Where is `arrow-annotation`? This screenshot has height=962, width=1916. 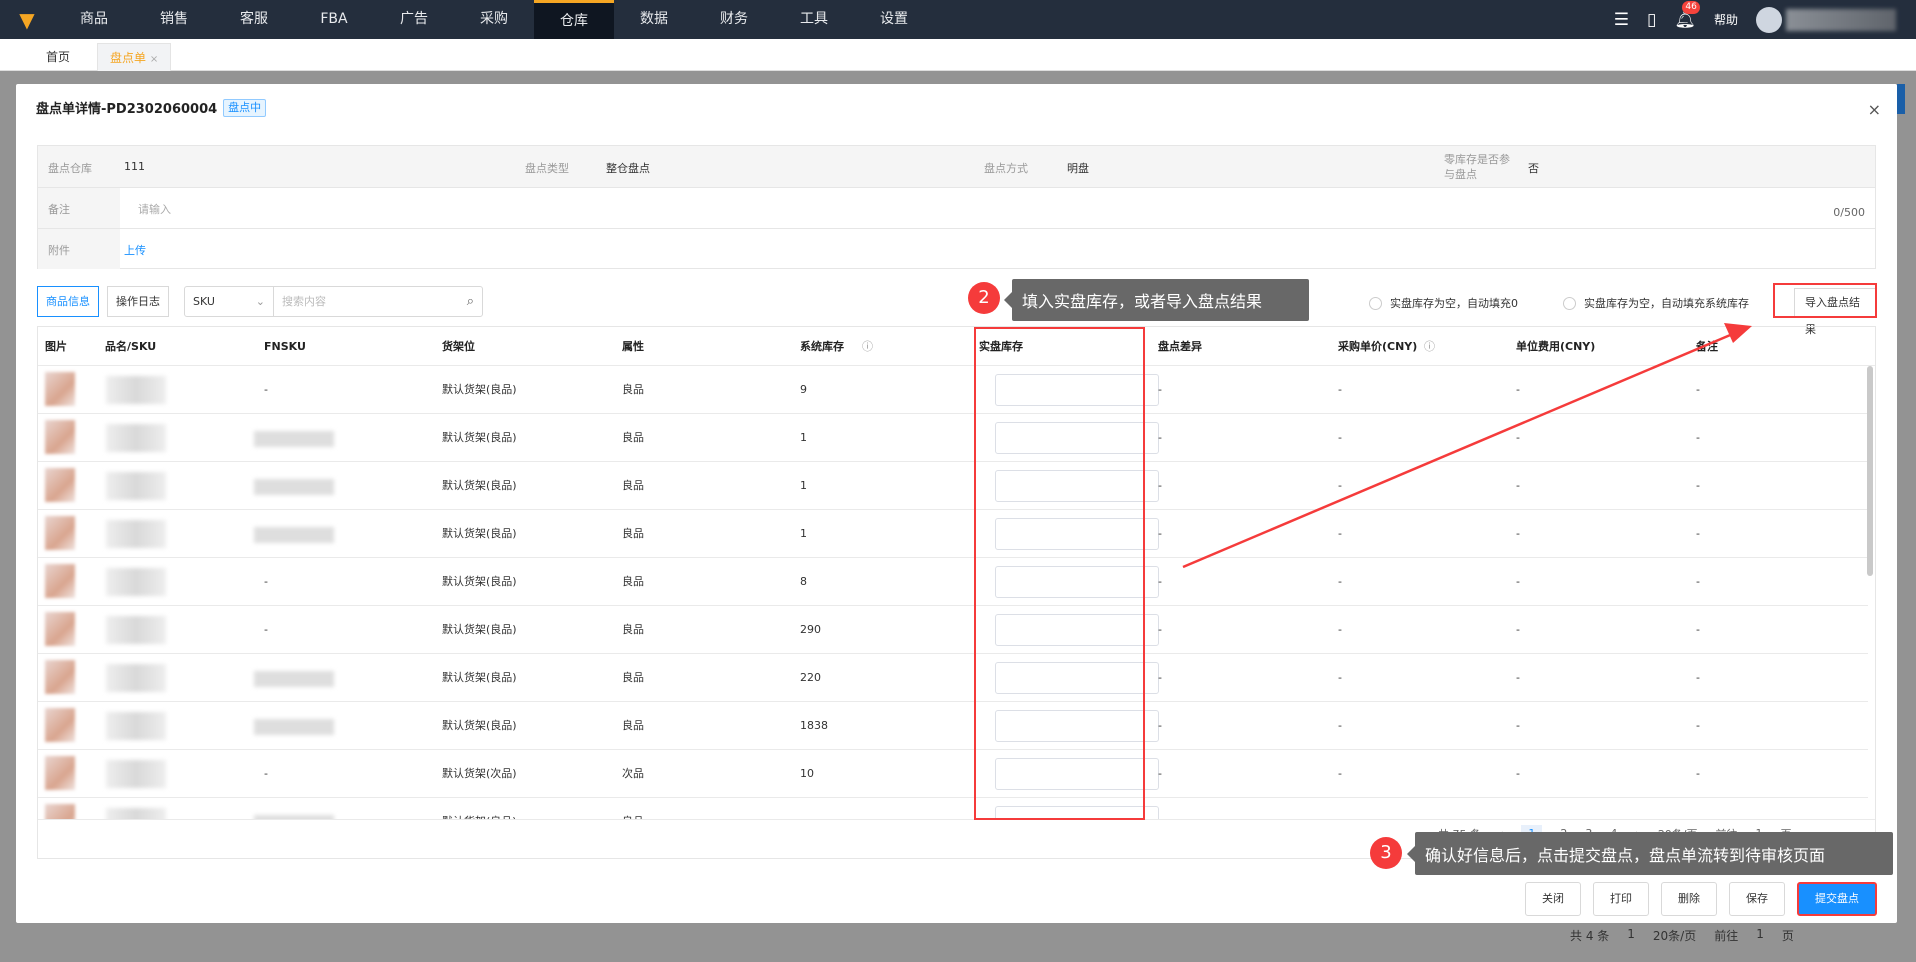
arrow-annotation is located at coordinates (1467, 446).